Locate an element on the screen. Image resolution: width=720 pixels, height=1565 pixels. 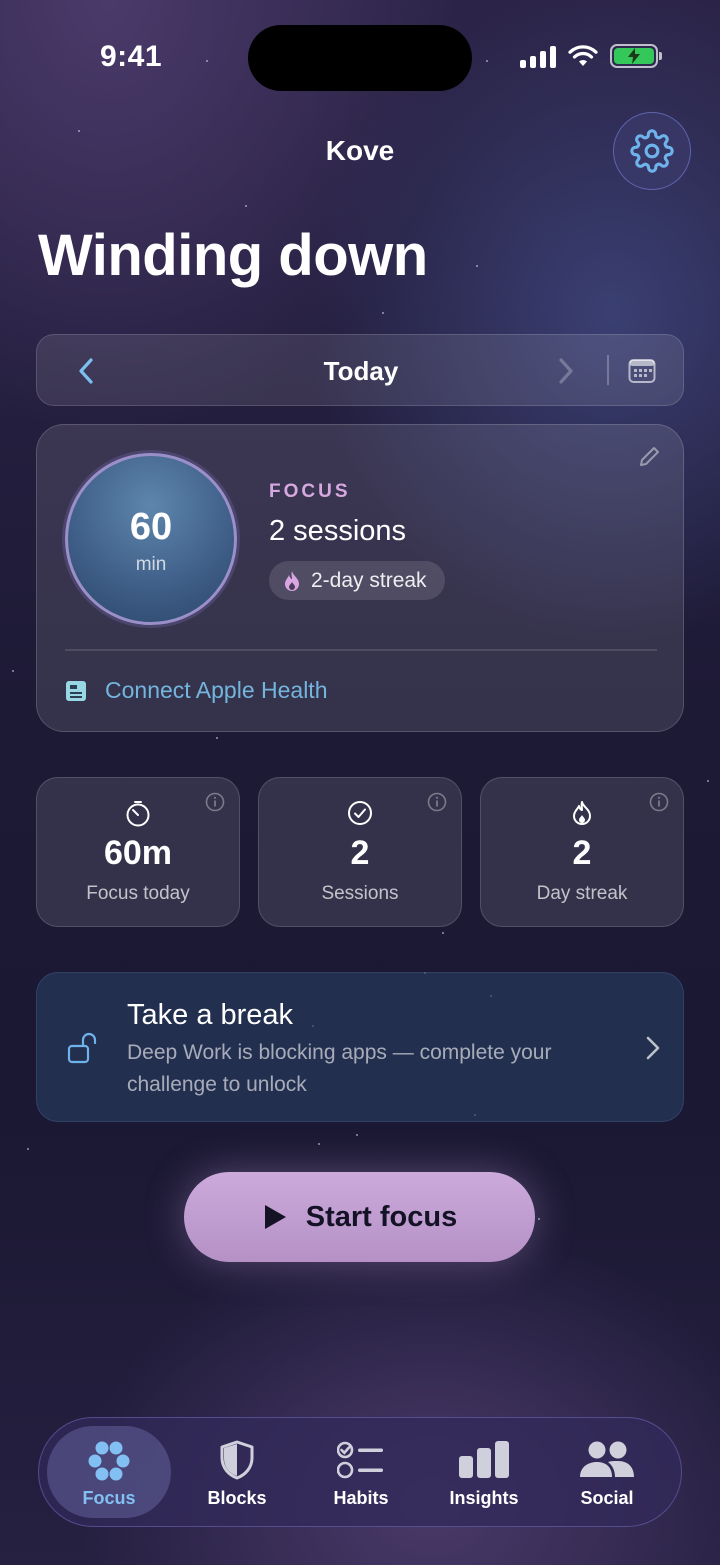
dots-flower-icon is located at coordinates (109, 1461).